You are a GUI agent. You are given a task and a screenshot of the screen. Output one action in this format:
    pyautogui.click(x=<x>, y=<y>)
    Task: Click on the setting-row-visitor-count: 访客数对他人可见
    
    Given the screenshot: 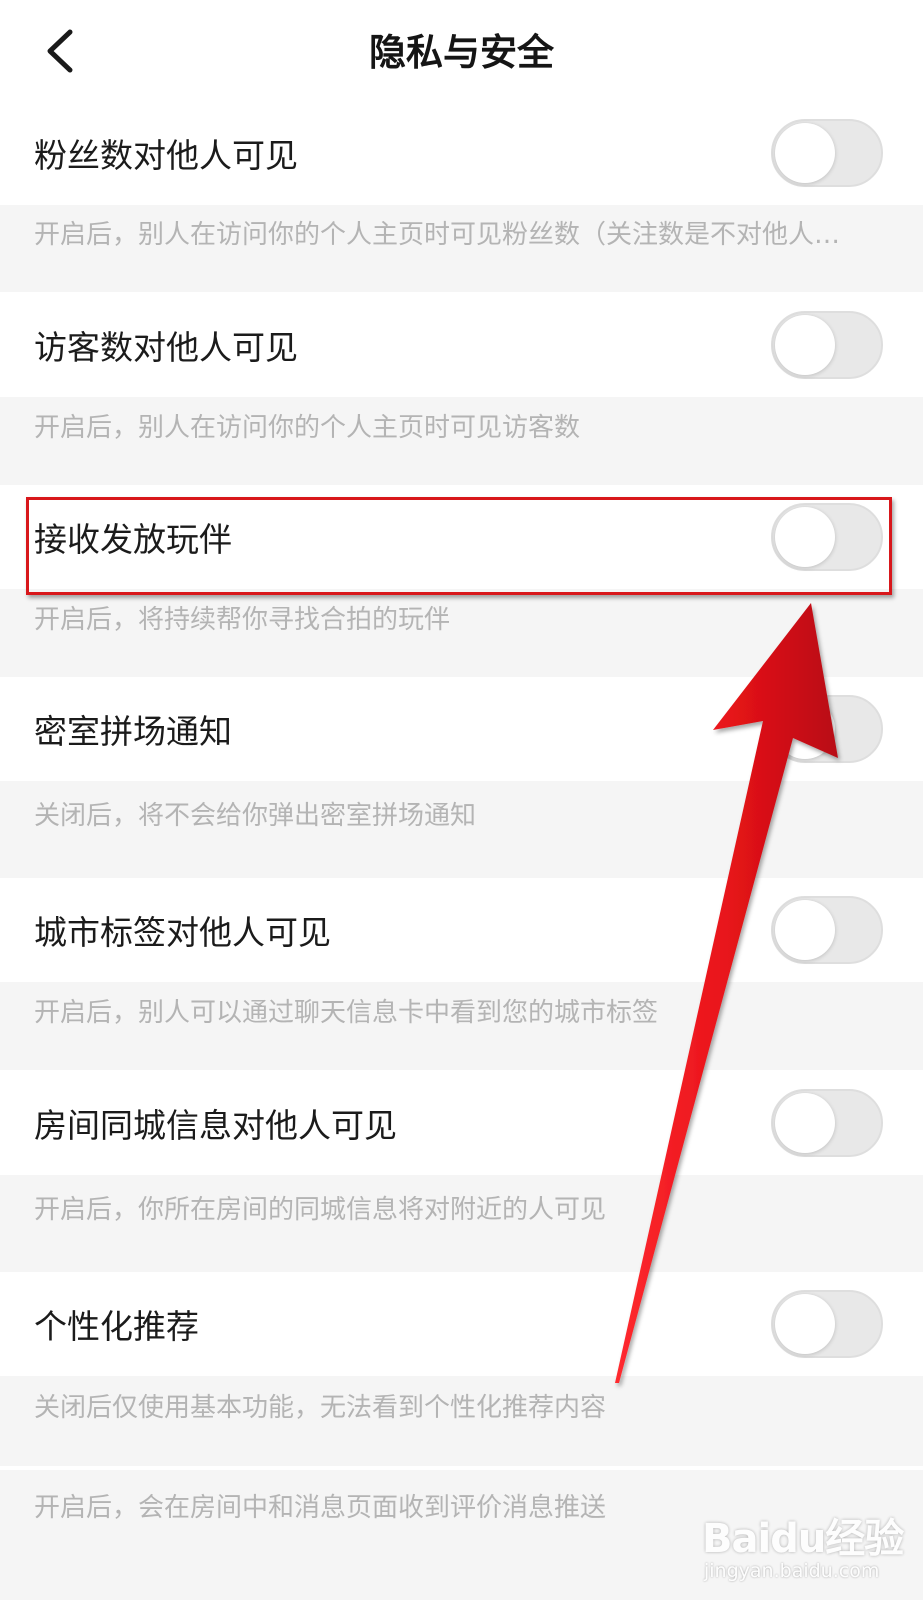 What is the action you would take?
    pyautogui.click(x=461, y=344)
    